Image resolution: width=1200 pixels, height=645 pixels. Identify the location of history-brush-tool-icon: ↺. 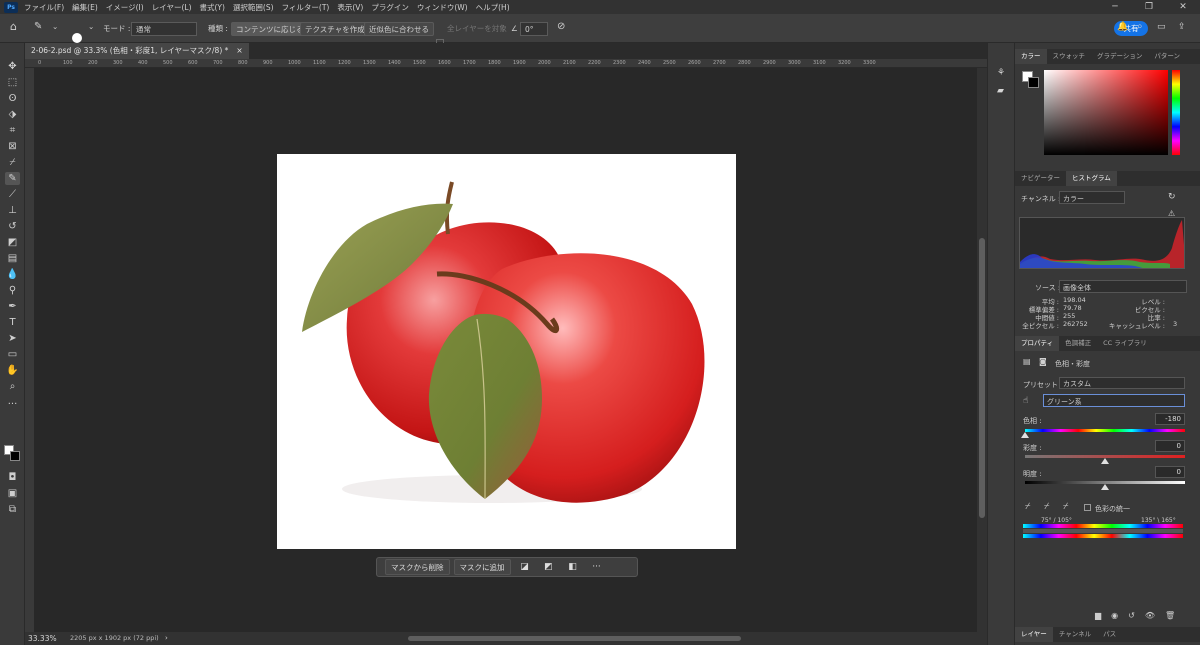
(12, 226).